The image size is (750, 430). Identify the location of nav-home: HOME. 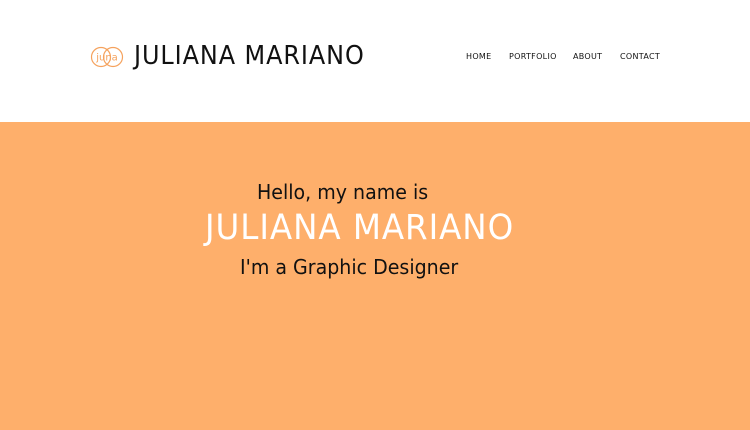
(478, 56).